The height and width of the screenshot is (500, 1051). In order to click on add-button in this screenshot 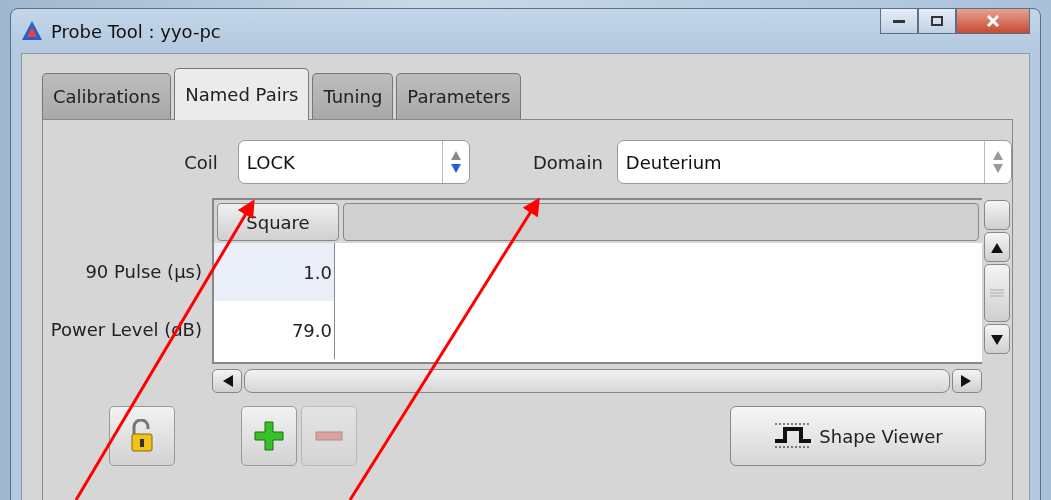, I will do `click(269, 436)`.